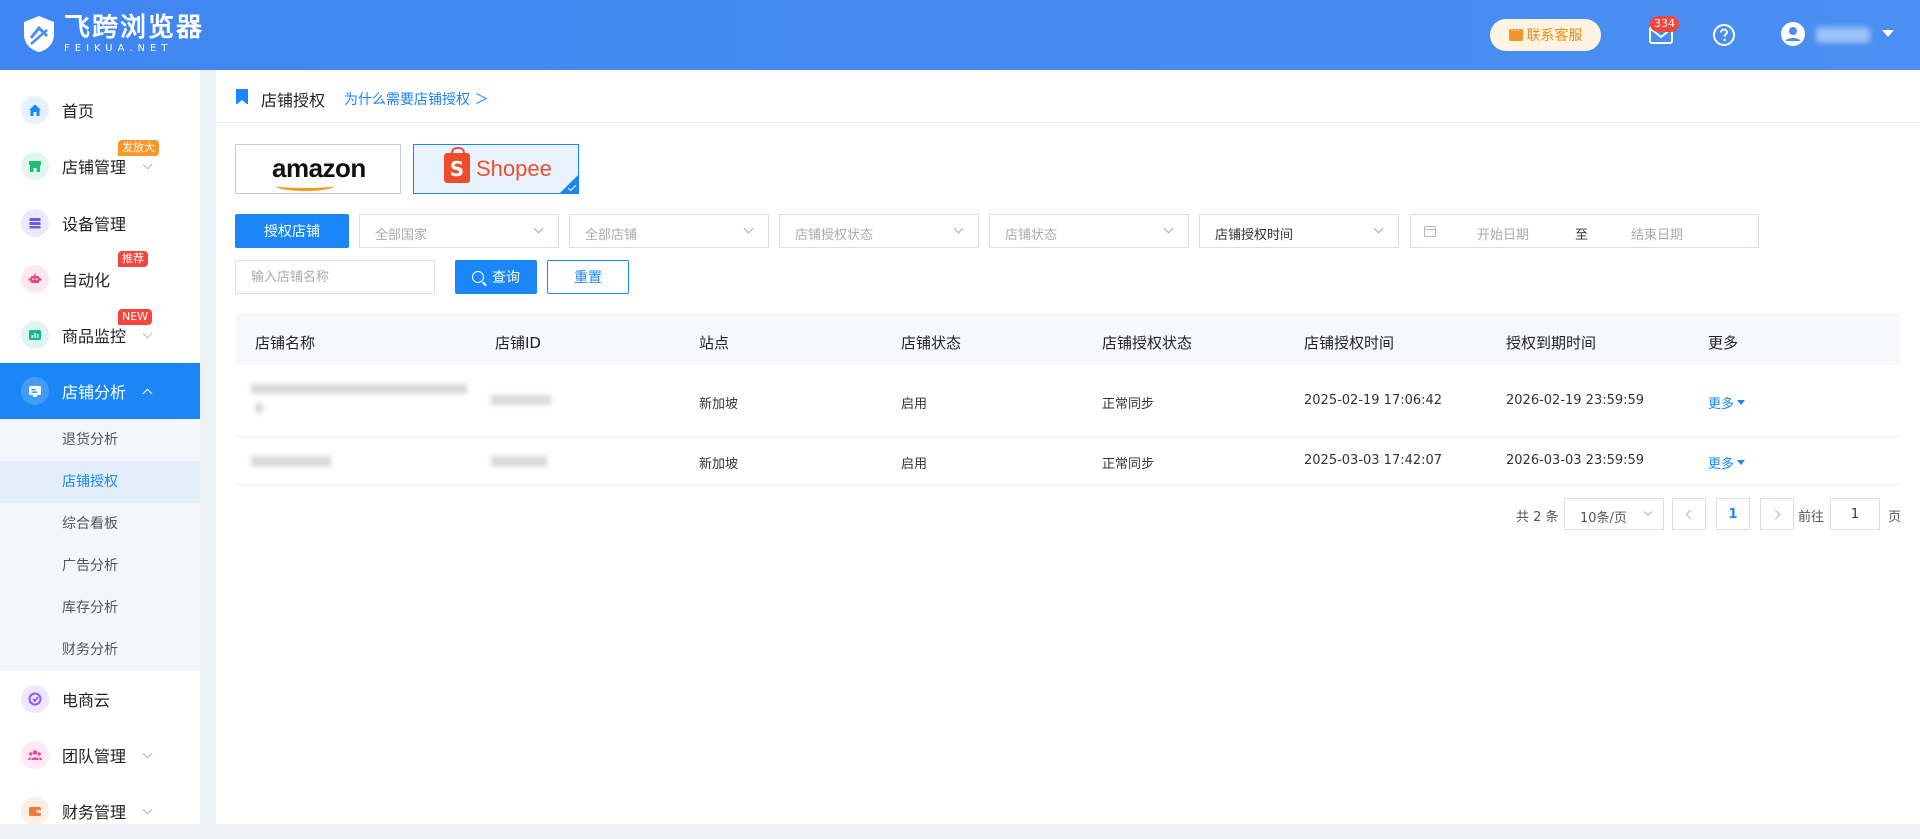 This screenshot has height=839, width=1920. Describe the element at coordinates (135, 317) in the screenshot. I see `new-badge: NEW` at that location.